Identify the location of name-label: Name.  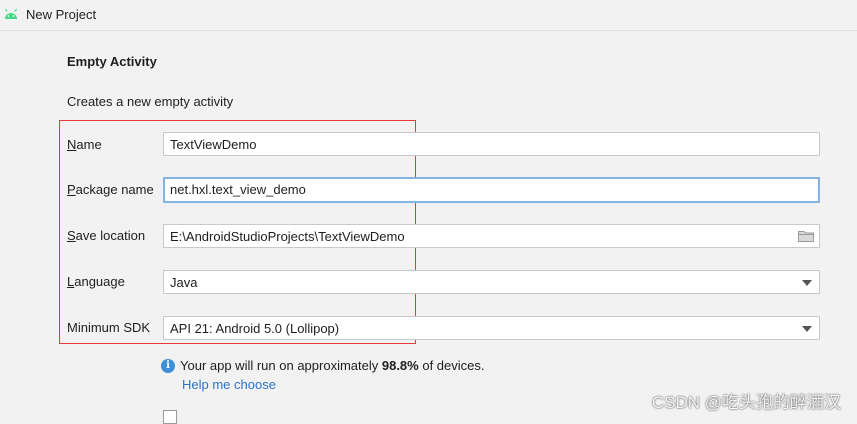
(84, 144).